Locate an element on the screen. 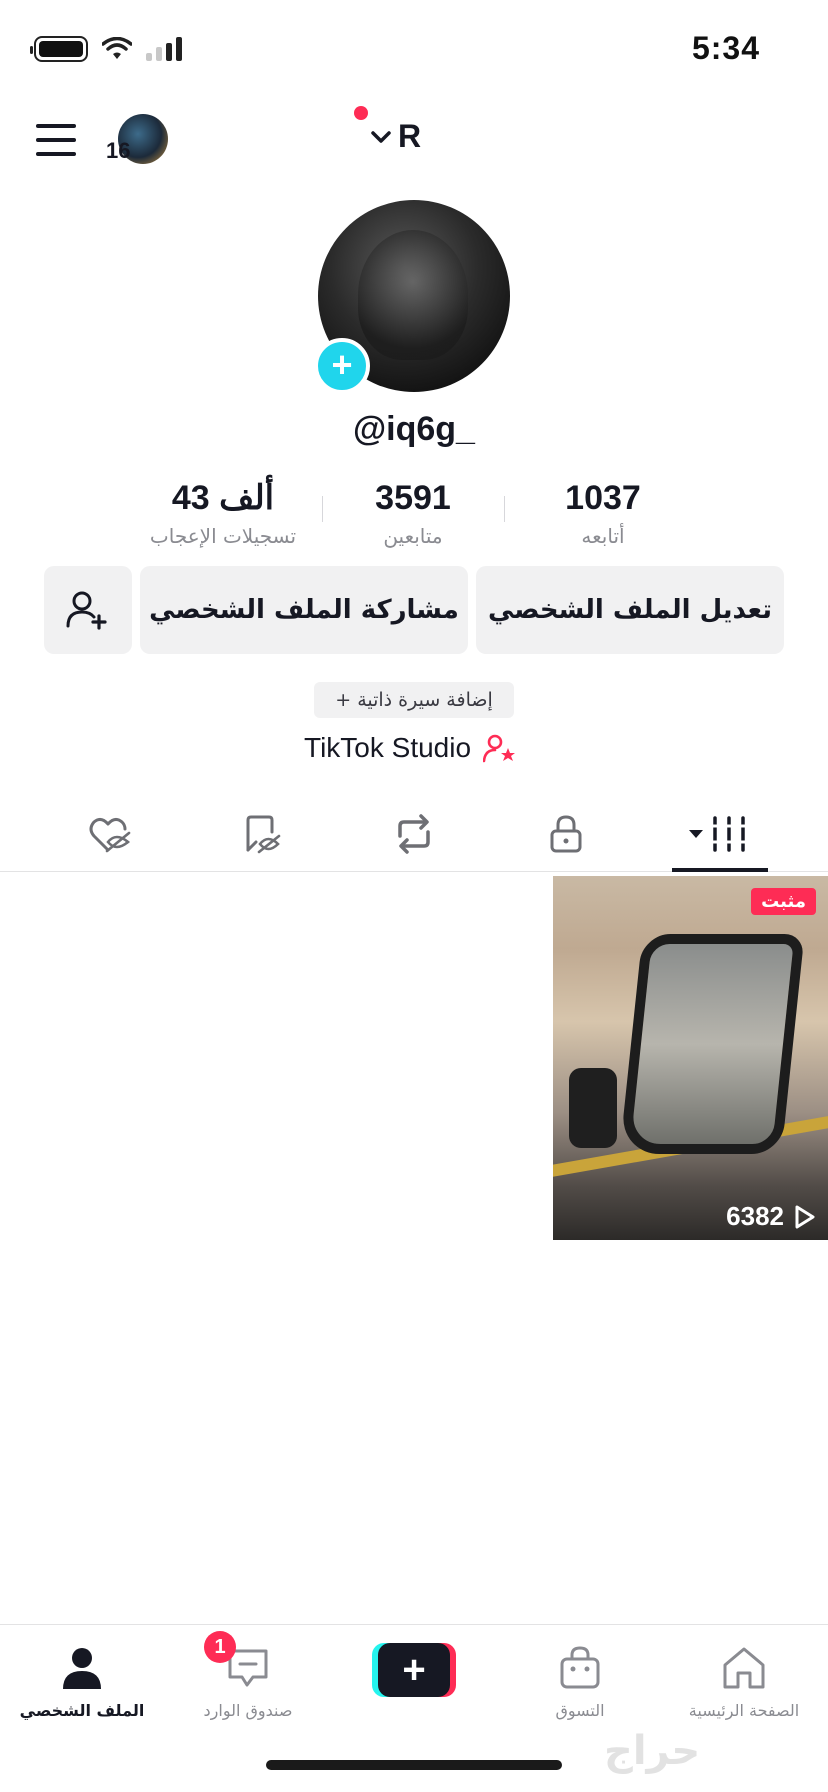  home-indicator is located at coordinates (414, 1765).